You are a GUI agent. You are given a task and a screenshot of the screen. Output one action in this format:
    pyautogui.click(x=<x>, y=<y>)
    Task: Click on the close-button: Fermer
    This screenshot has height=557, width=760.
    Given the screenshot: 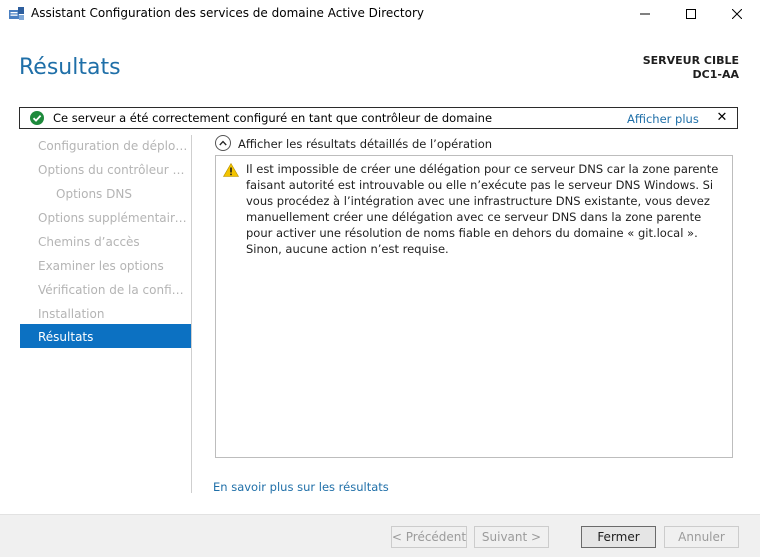 What is the action you would take?
    pyautogui.click(x=618, y=537)
    